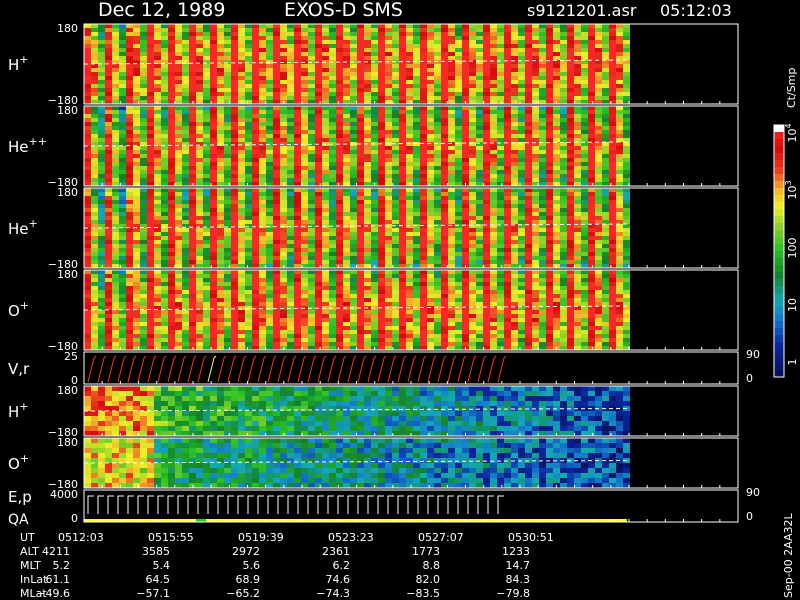  I want to click on ephemeris-cell: −79.8, so click(513, 593).